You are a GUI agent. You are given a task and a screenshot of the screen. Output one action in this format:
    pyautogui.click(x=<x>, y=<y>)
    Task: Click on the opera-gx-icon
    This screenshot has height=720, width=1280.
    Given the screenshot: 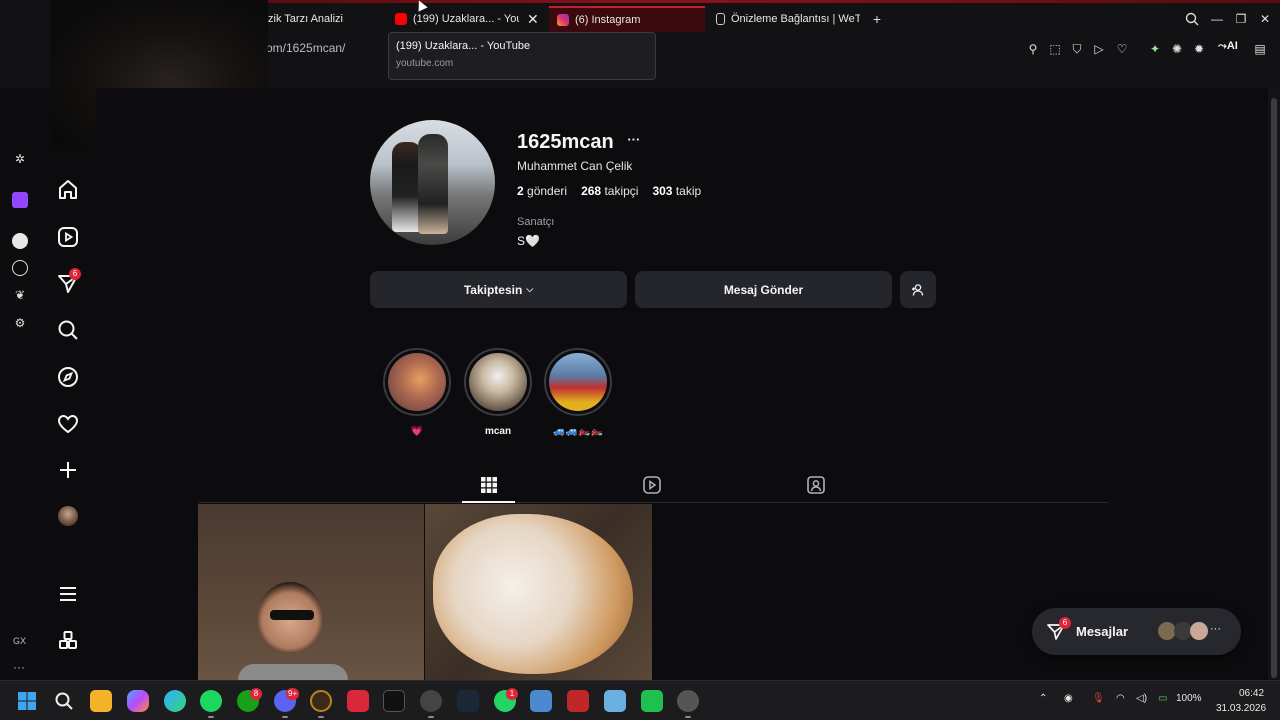 What is the action you would take?
    pyautogui.click(x=321, y=701)
    